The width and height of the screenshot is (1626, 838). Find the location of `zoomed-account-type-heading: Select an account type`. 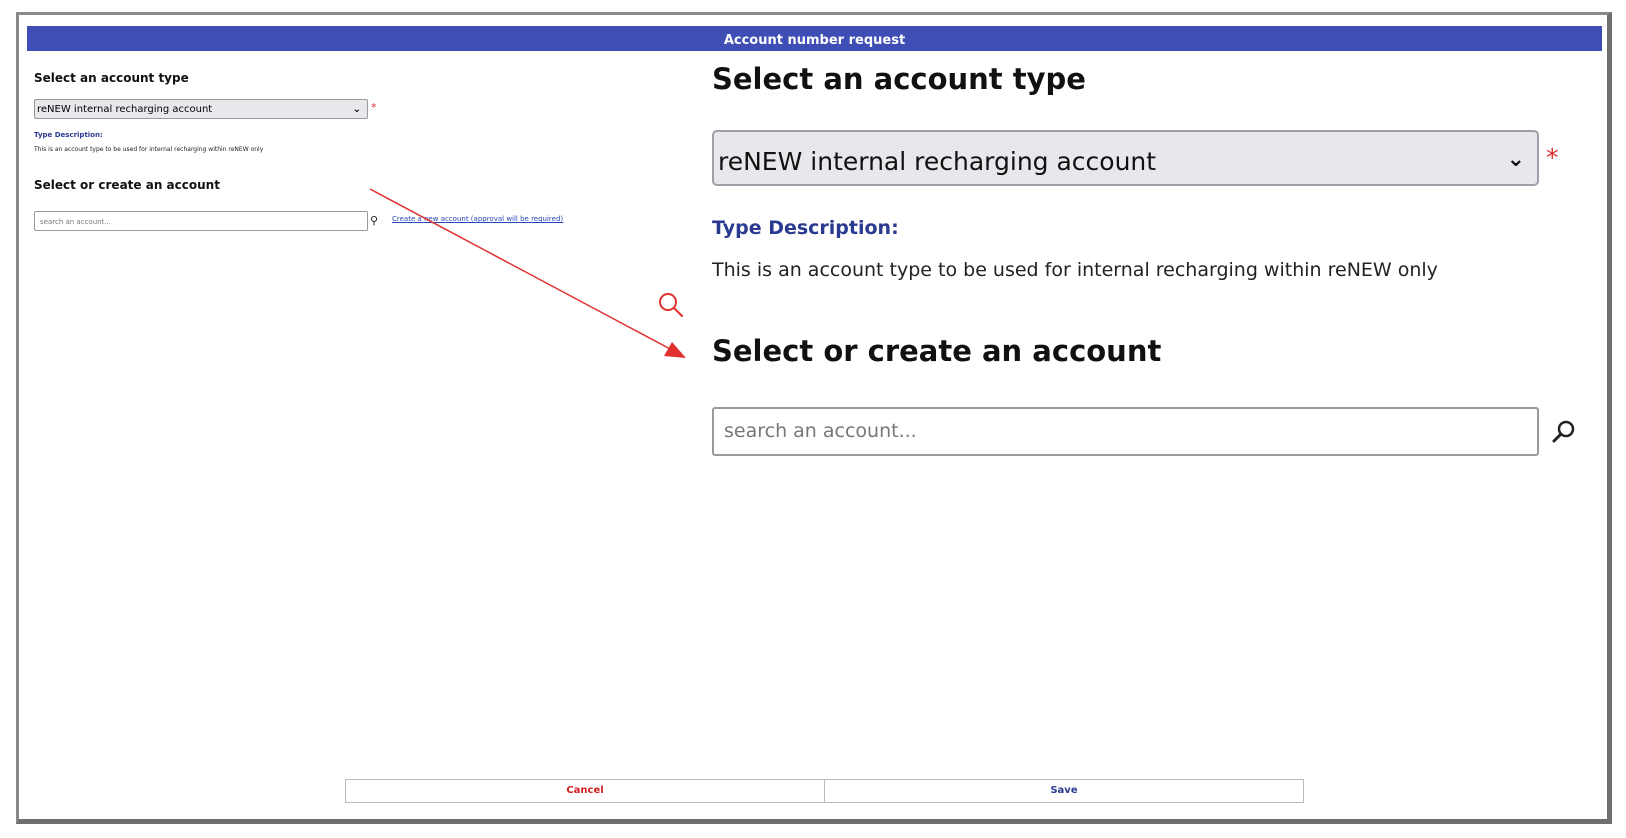

zoomed-account-type-heading: Select an account type is located at coordinates (899, 79).